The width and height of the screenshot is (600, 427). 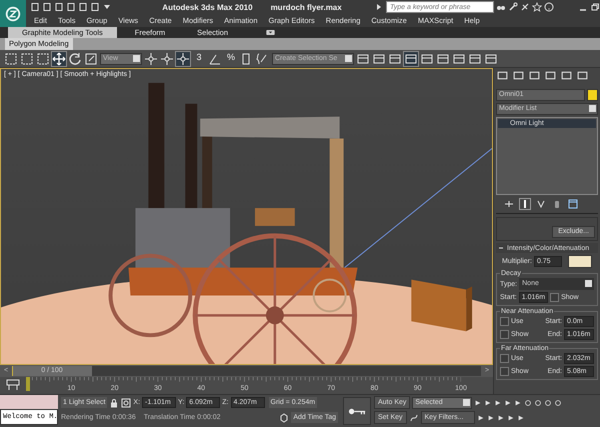 I want to click on move-icon, so click(x=59, y=59).